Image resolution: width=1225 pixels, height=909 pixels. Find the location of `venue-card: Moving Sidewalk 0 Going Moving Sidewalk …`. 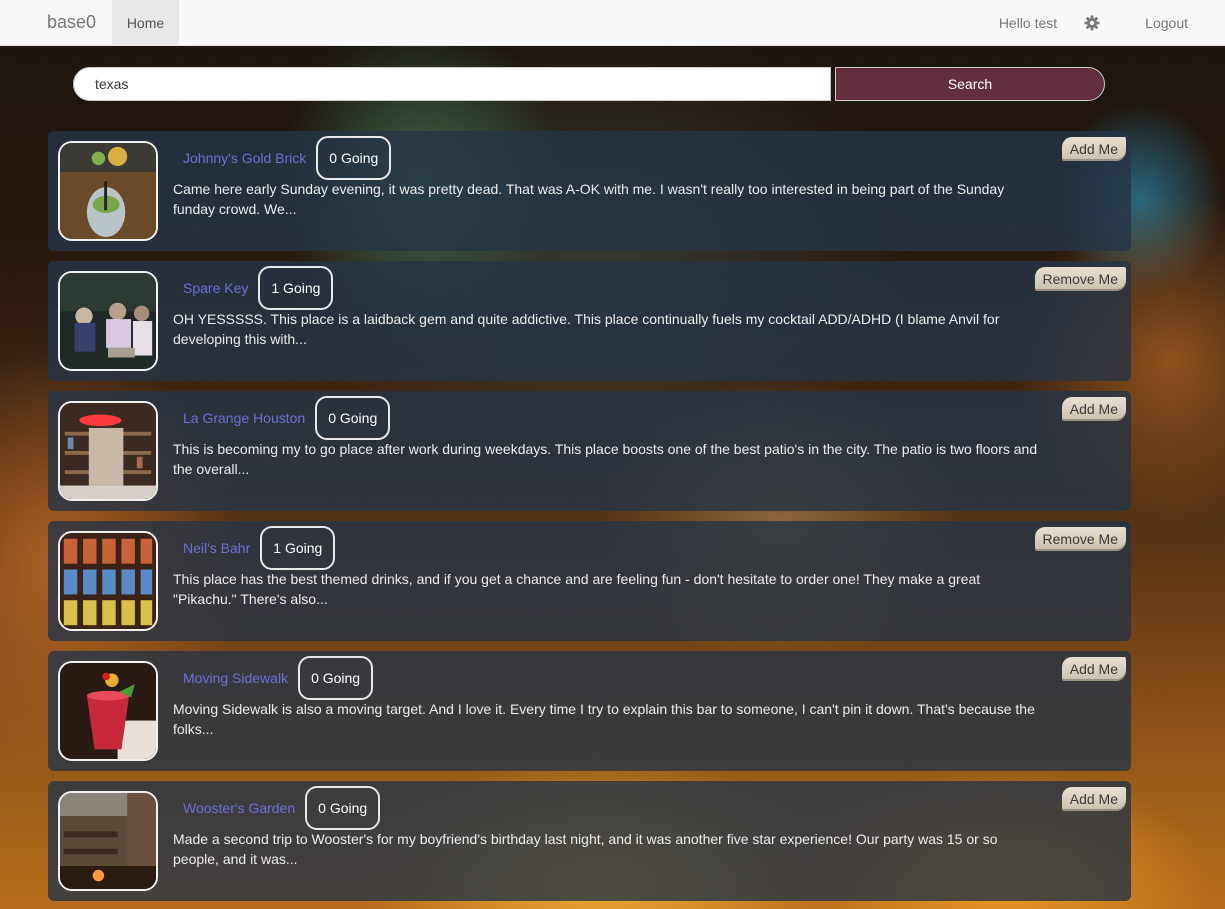

venue-card: Moving Sidewalk 0 Going Moving Sidewalk … is located at coordinates (589, 711).